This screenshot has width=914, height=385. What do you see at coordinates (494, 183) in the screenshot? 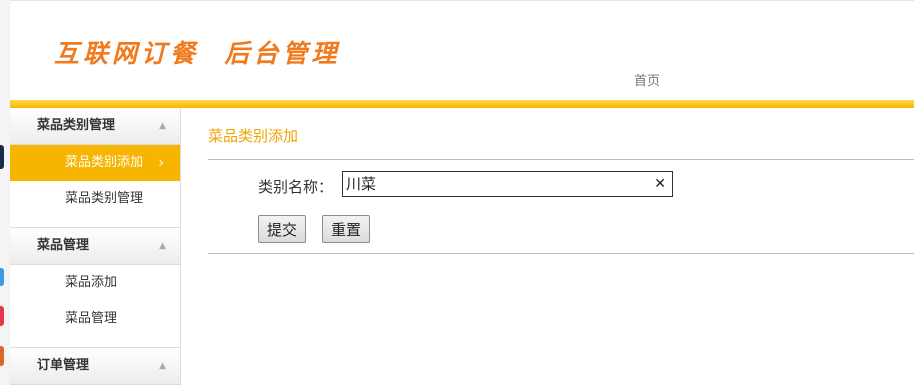
I see `category-name-input` at bounding box center [494, 183].